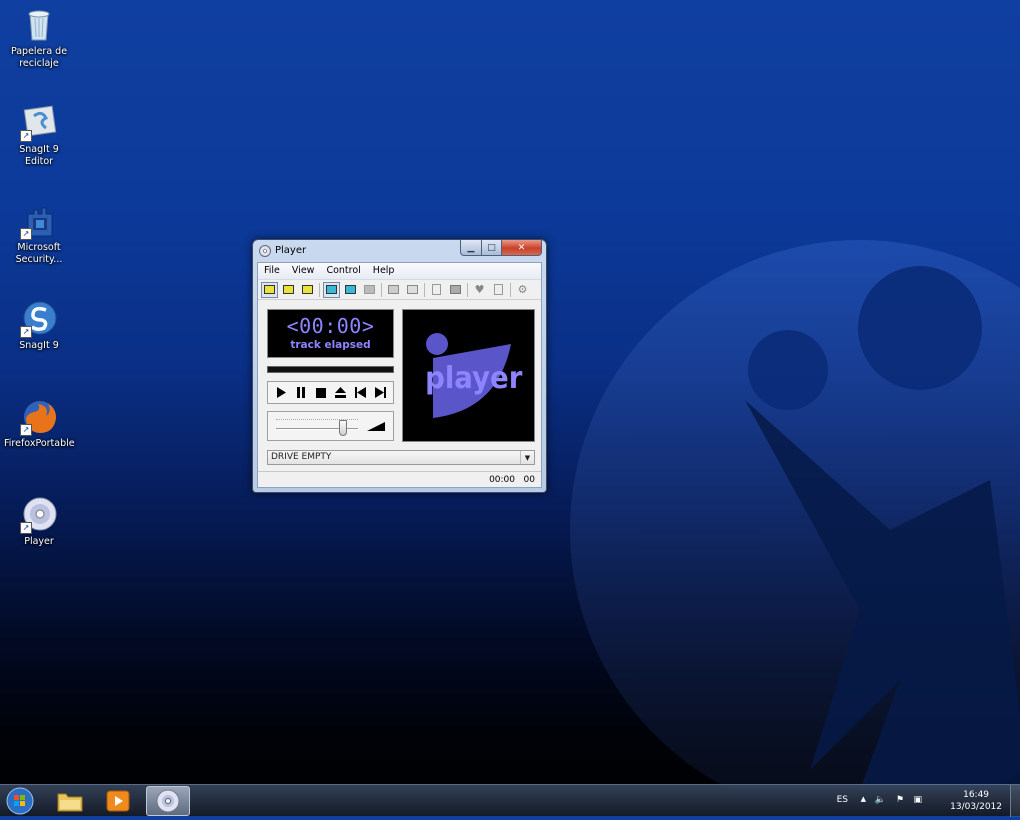  I want to click on desktop-icon-firefox: ↗ FirefoxPortable, so click(39, 424).